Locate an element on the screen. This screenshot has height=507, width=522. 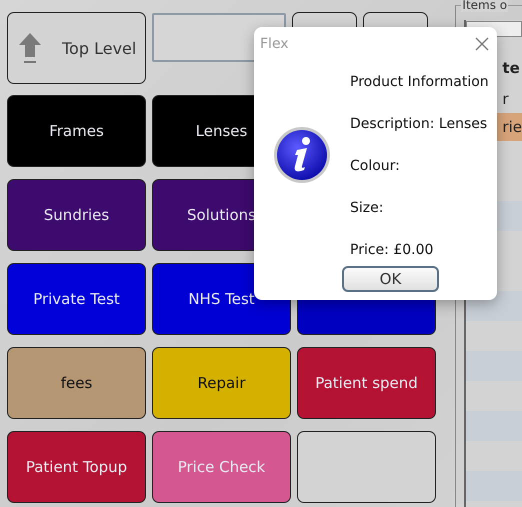
info-line: Product Information is located at coordinates (419, 83).